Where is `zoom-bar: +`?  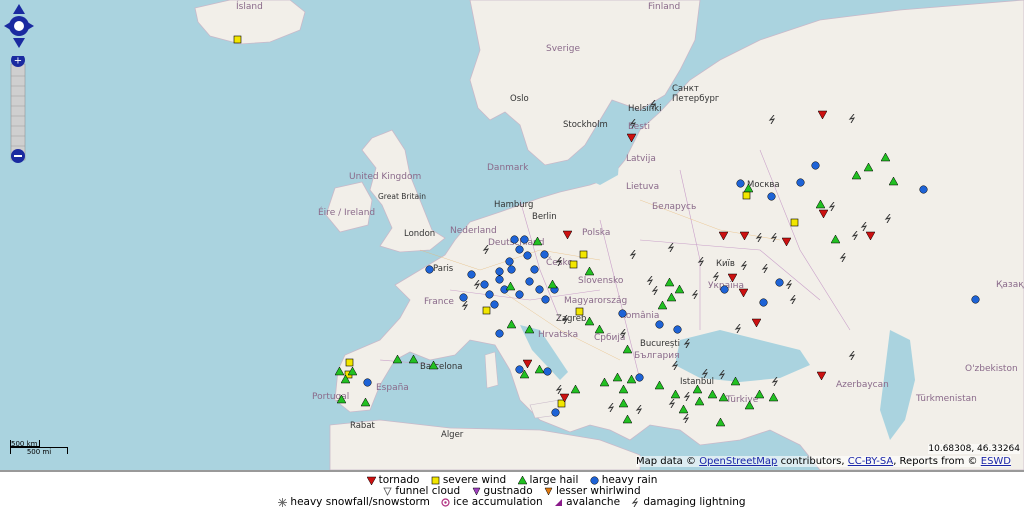
zoom-bar: + is located at coordinates (18, 110).